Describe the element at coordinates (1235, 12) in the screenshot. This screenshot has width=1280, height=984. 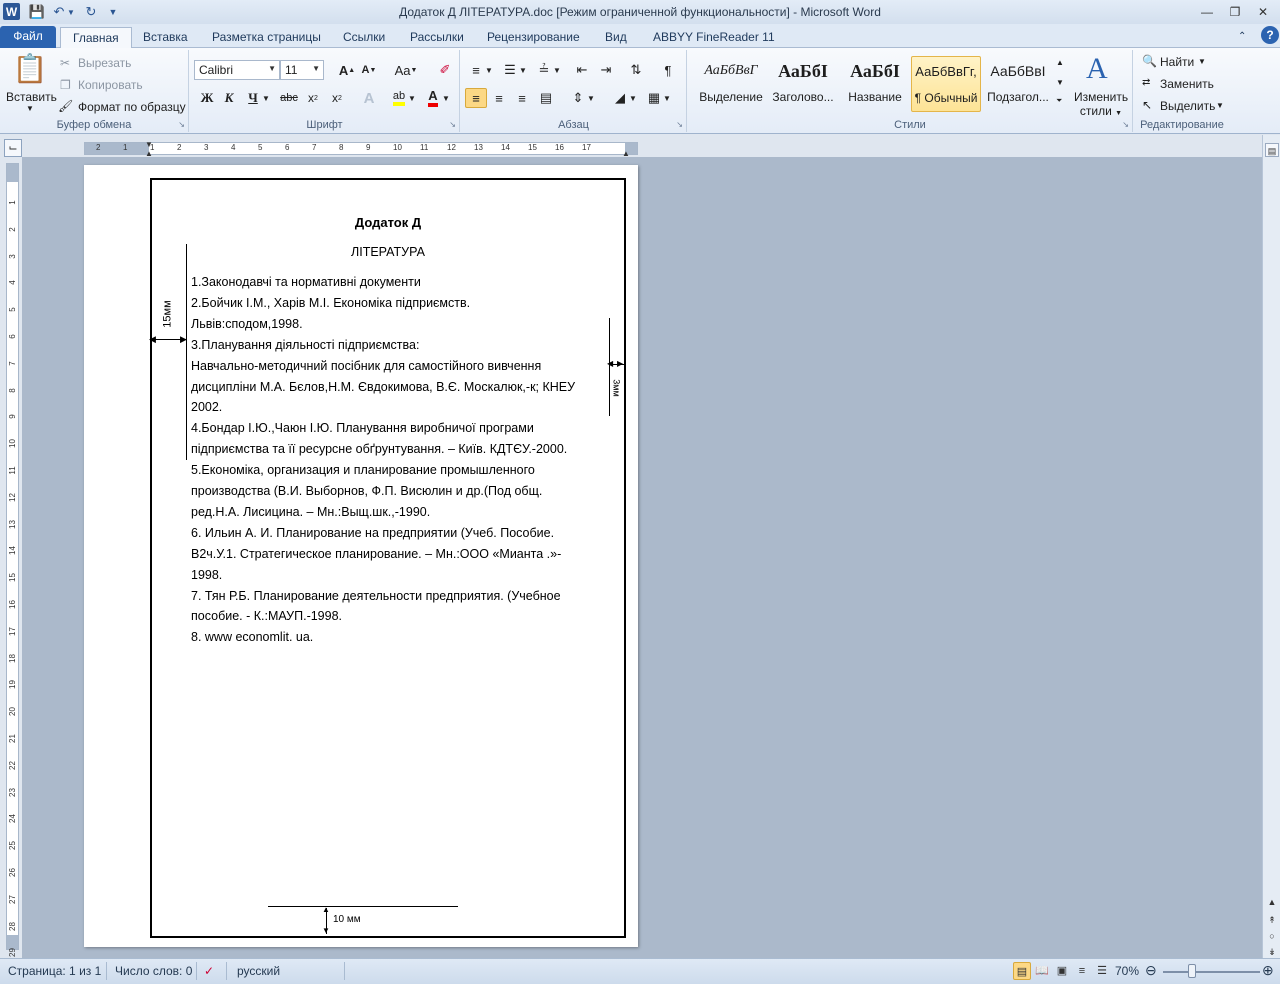
I see `restore-icon: ❐` at that location.